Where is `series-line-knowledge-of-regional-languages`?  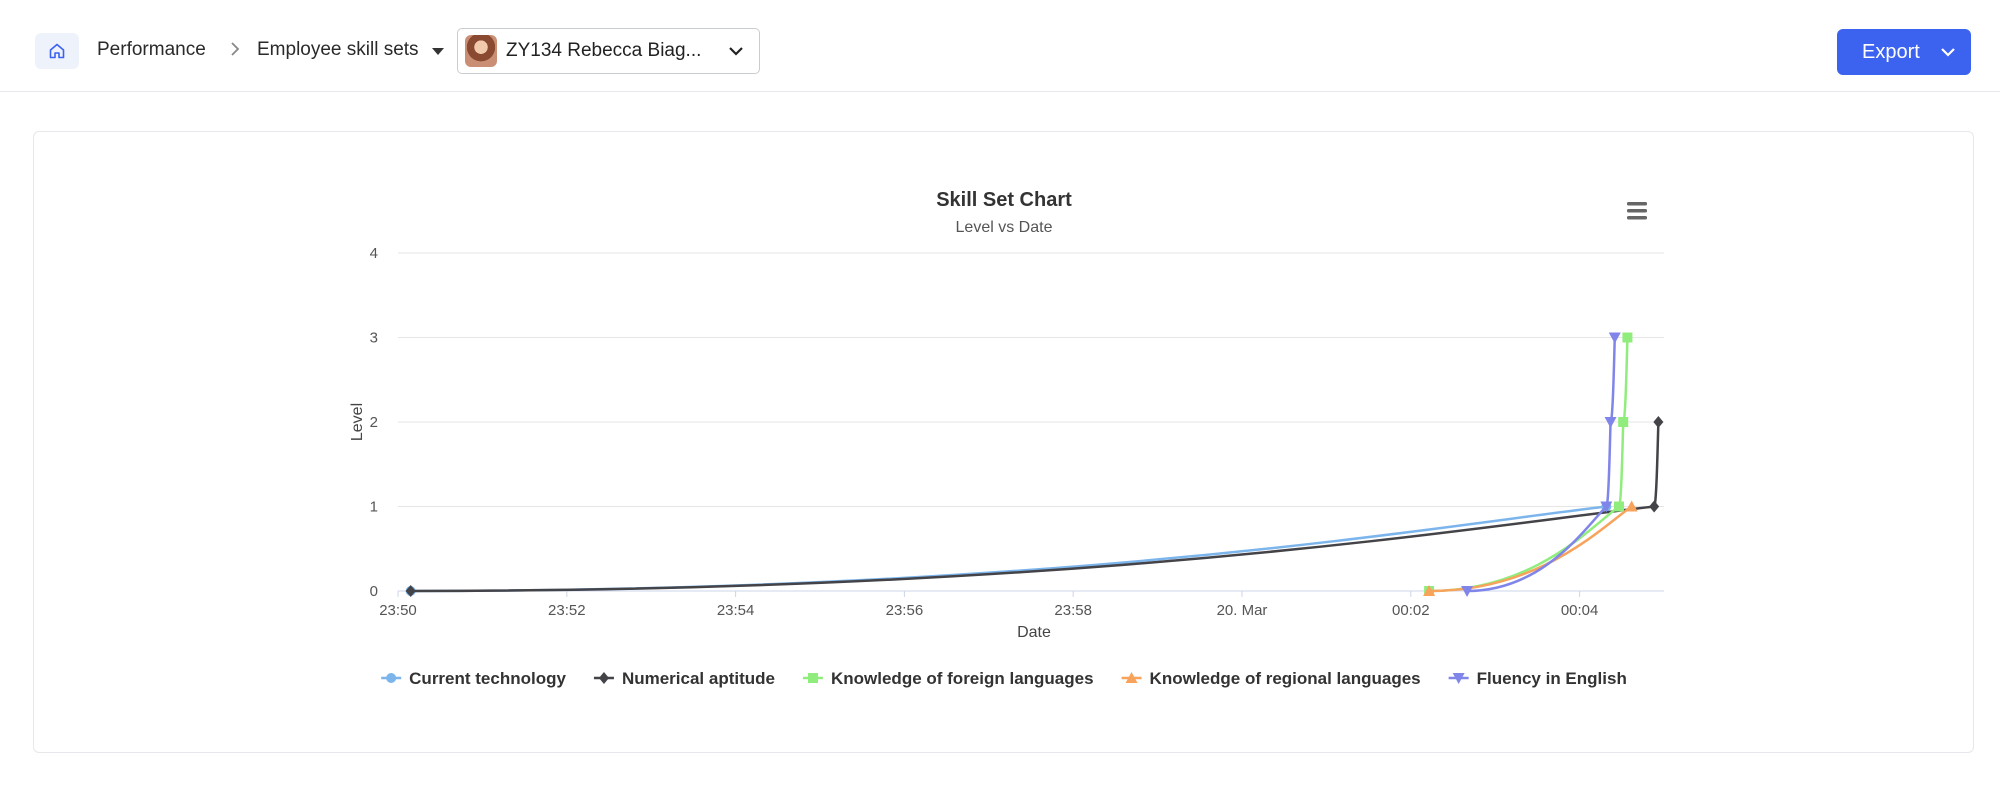 series-line-knowledge-of-regional-languages is located at coordinates (1531, 549).